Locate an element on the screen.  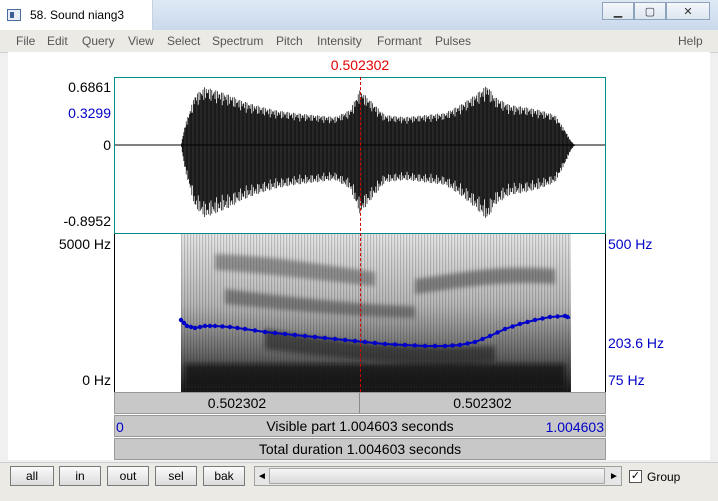
waveform-max-label: 0.6861 is located at coordinates (89, 87).